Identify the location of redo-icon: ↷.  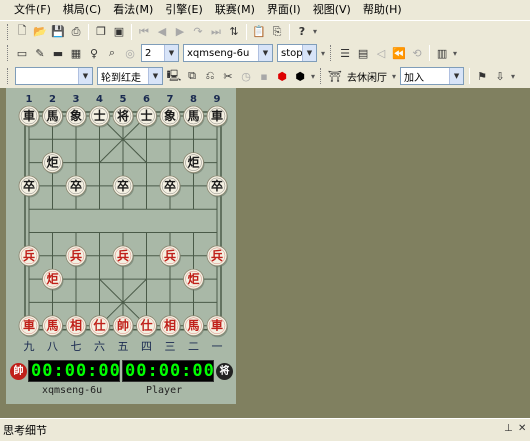
(198, 32).